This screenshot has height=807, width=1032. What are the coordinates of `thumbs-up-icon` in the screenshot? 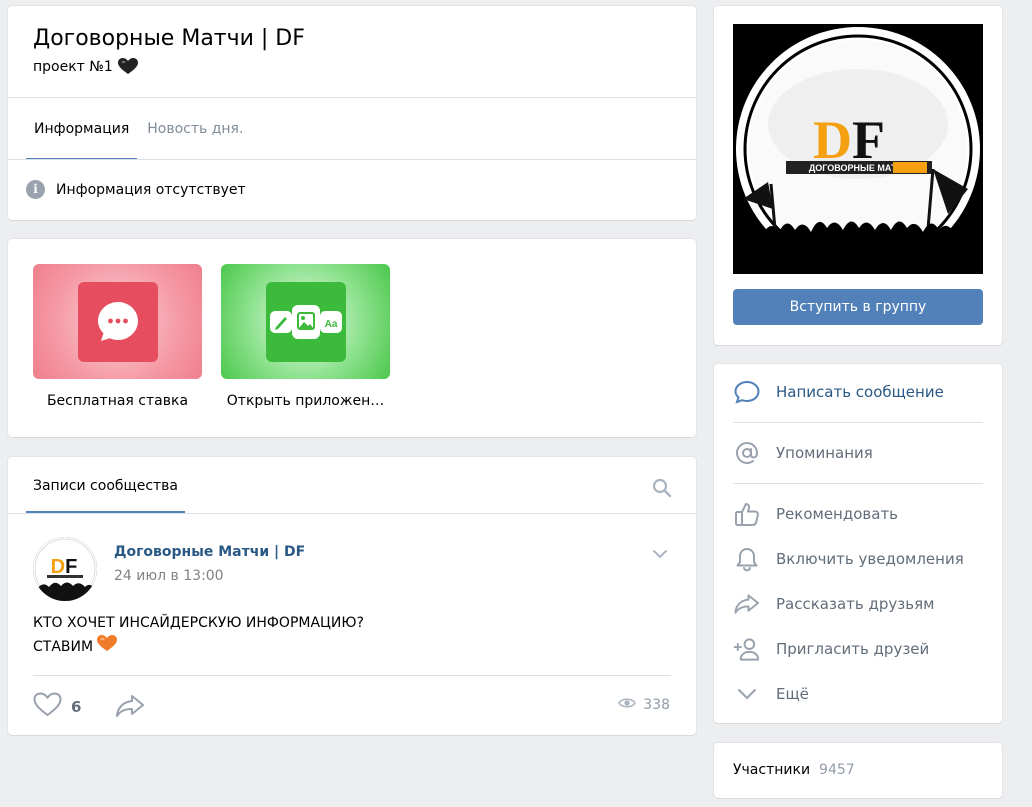 It's located at (746, 513).